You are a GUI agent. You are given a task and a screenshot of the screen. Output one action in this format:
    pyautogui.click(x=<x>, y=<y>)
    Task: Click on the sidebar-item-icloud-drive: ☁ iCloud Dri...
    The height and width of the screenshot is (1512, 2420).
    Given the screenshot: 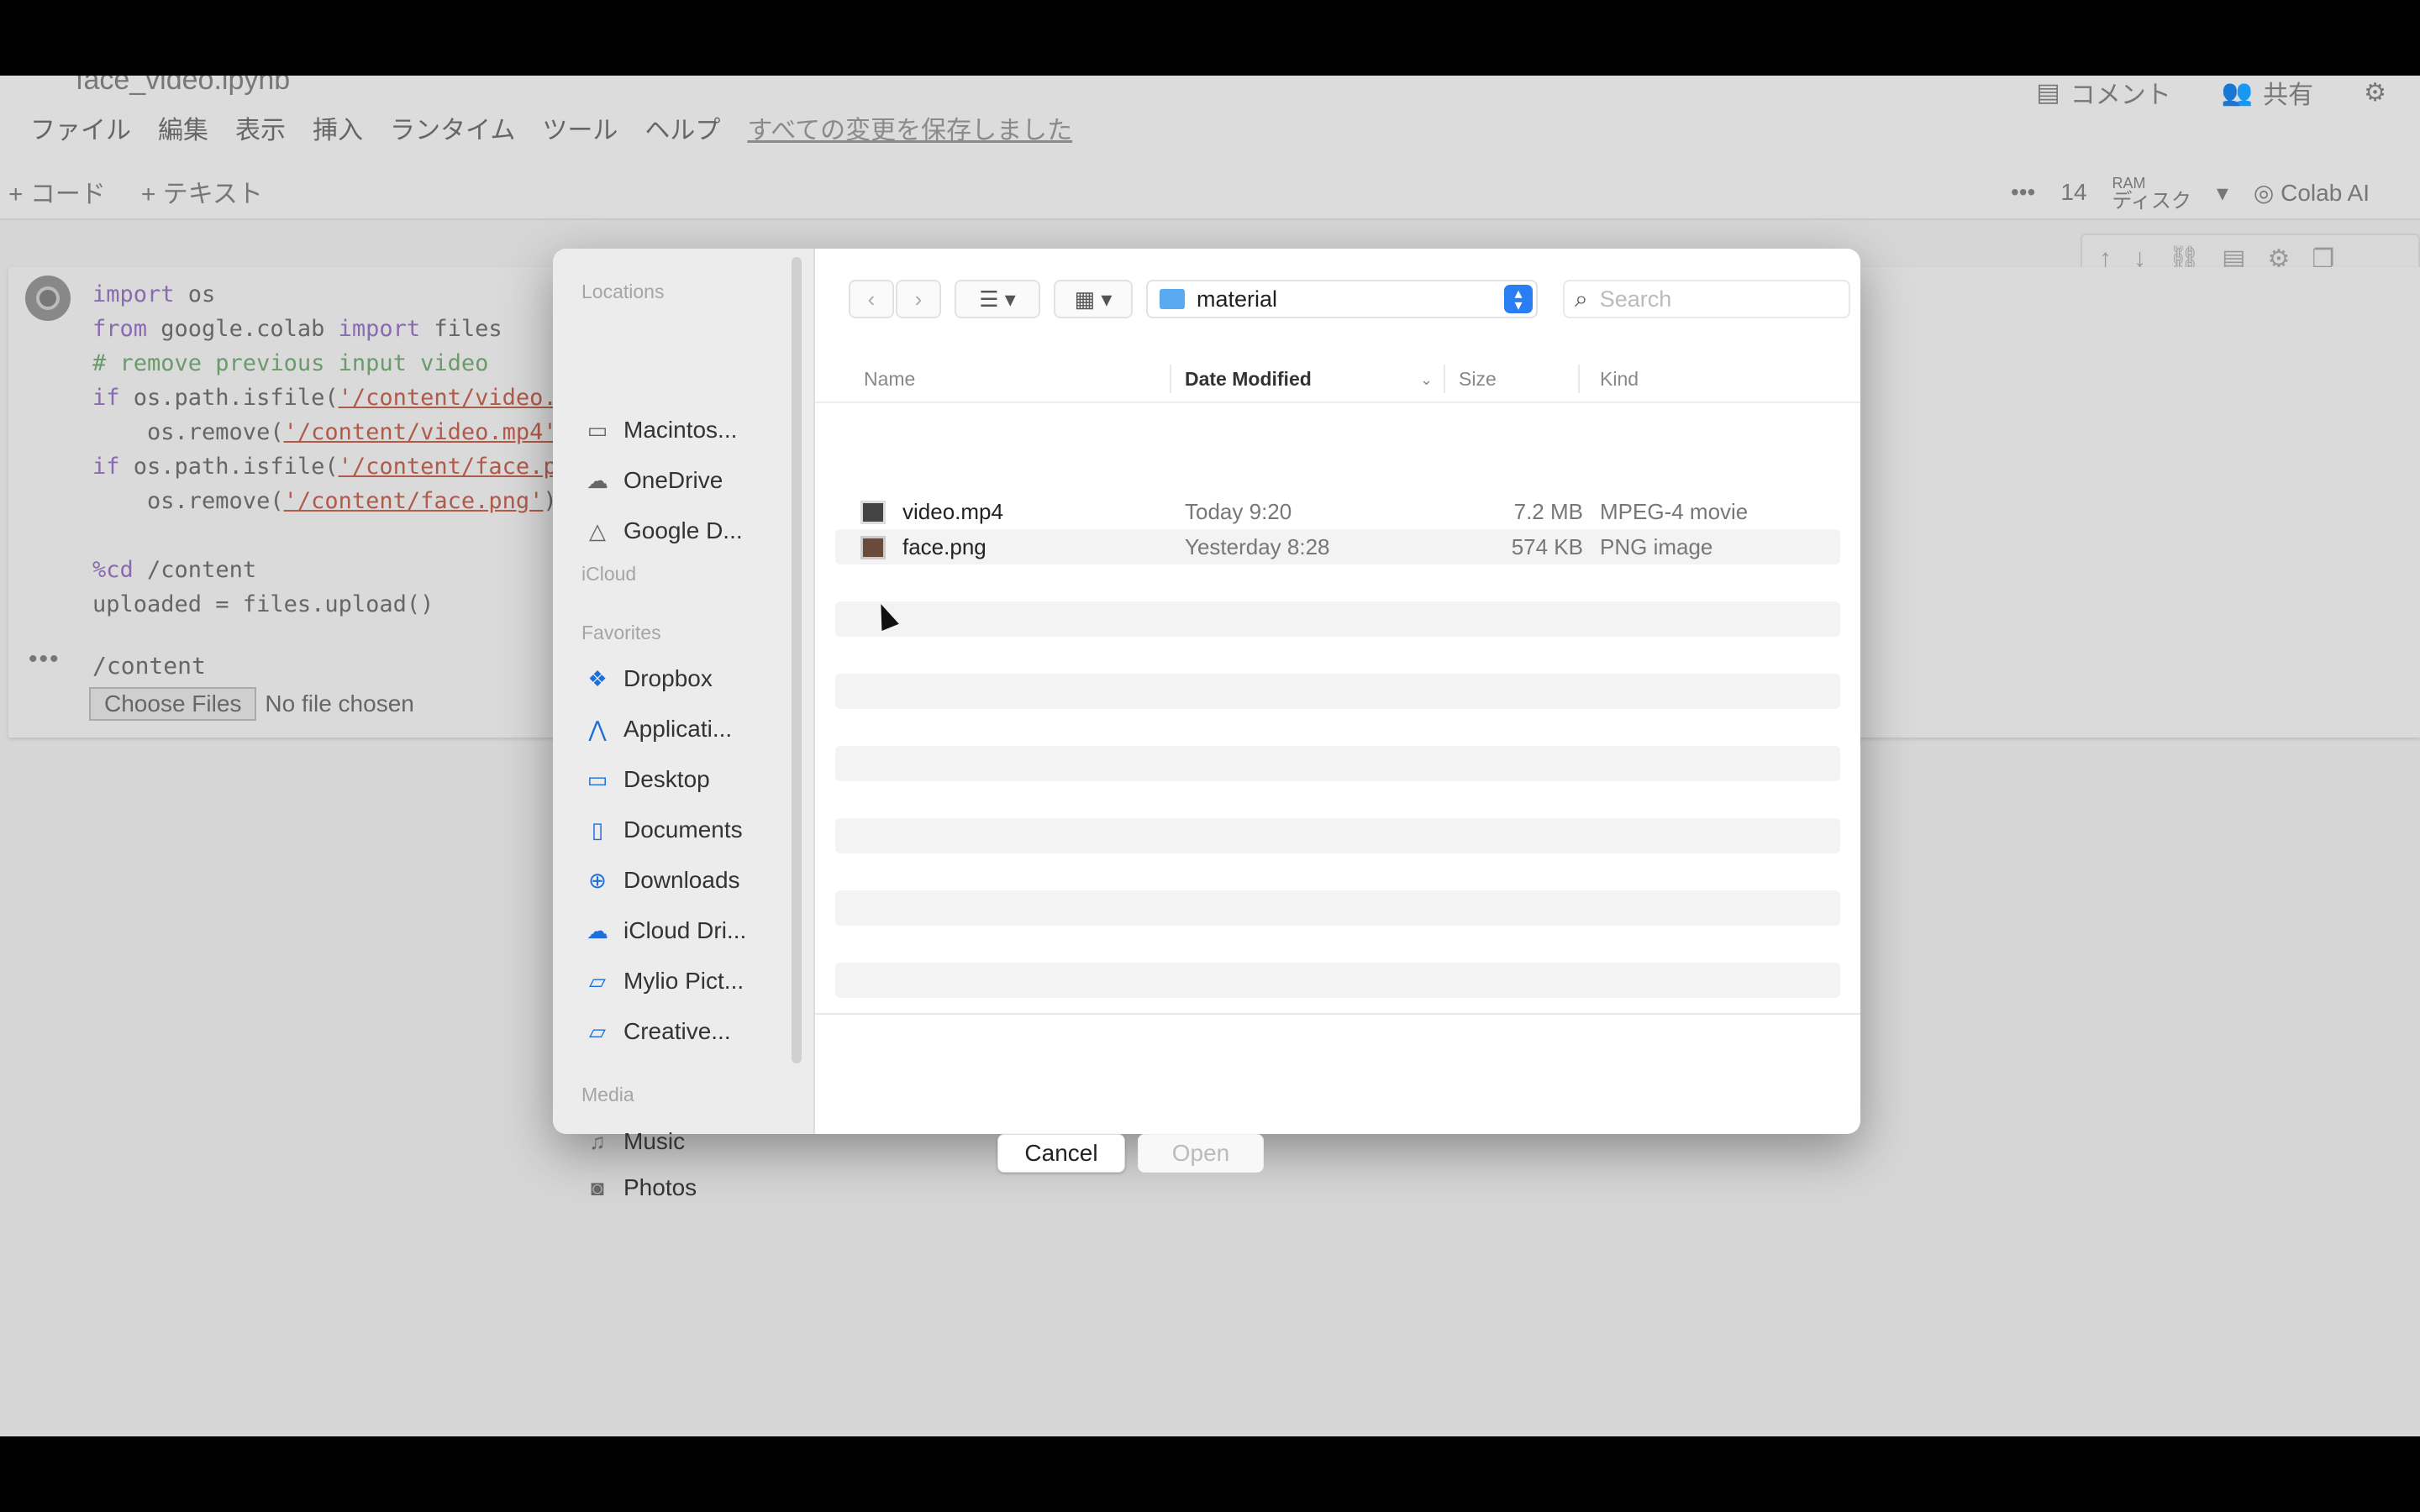 What is the action you would take?
    pyautogui.click(x=684, y=931)
    